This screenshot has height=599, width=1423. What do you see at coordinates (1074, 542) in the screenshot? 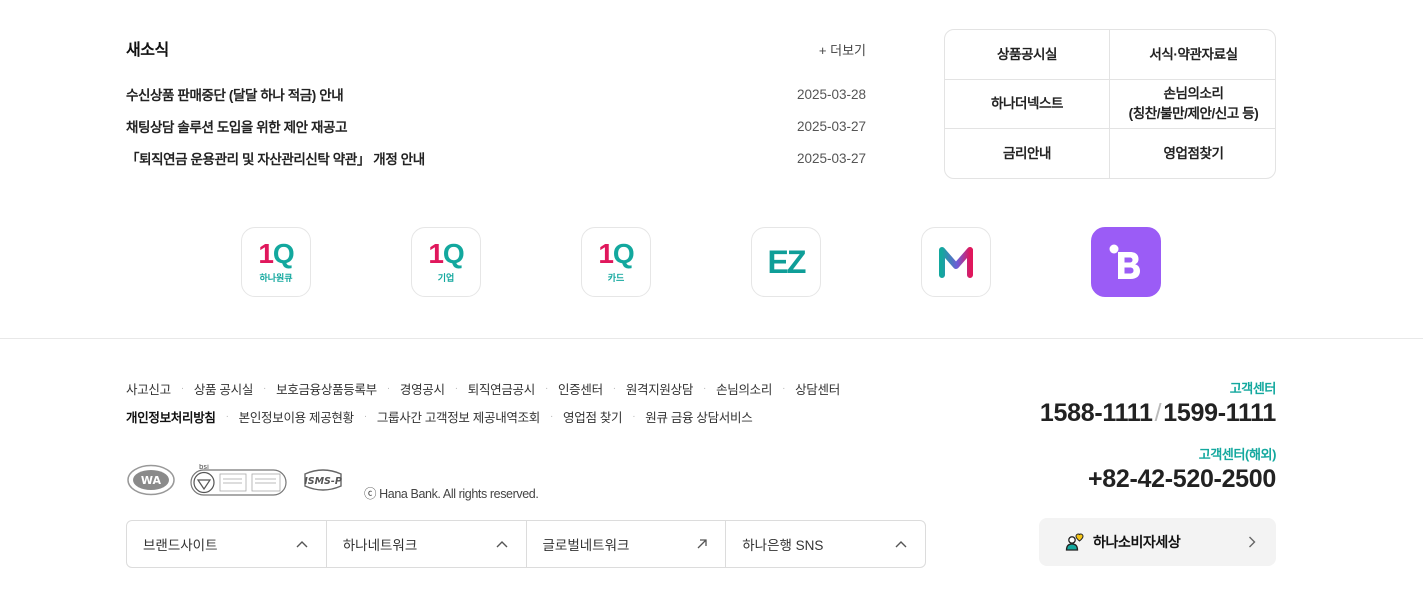
I see `consumer-heart-icon` at bounding box center [1074, 542].